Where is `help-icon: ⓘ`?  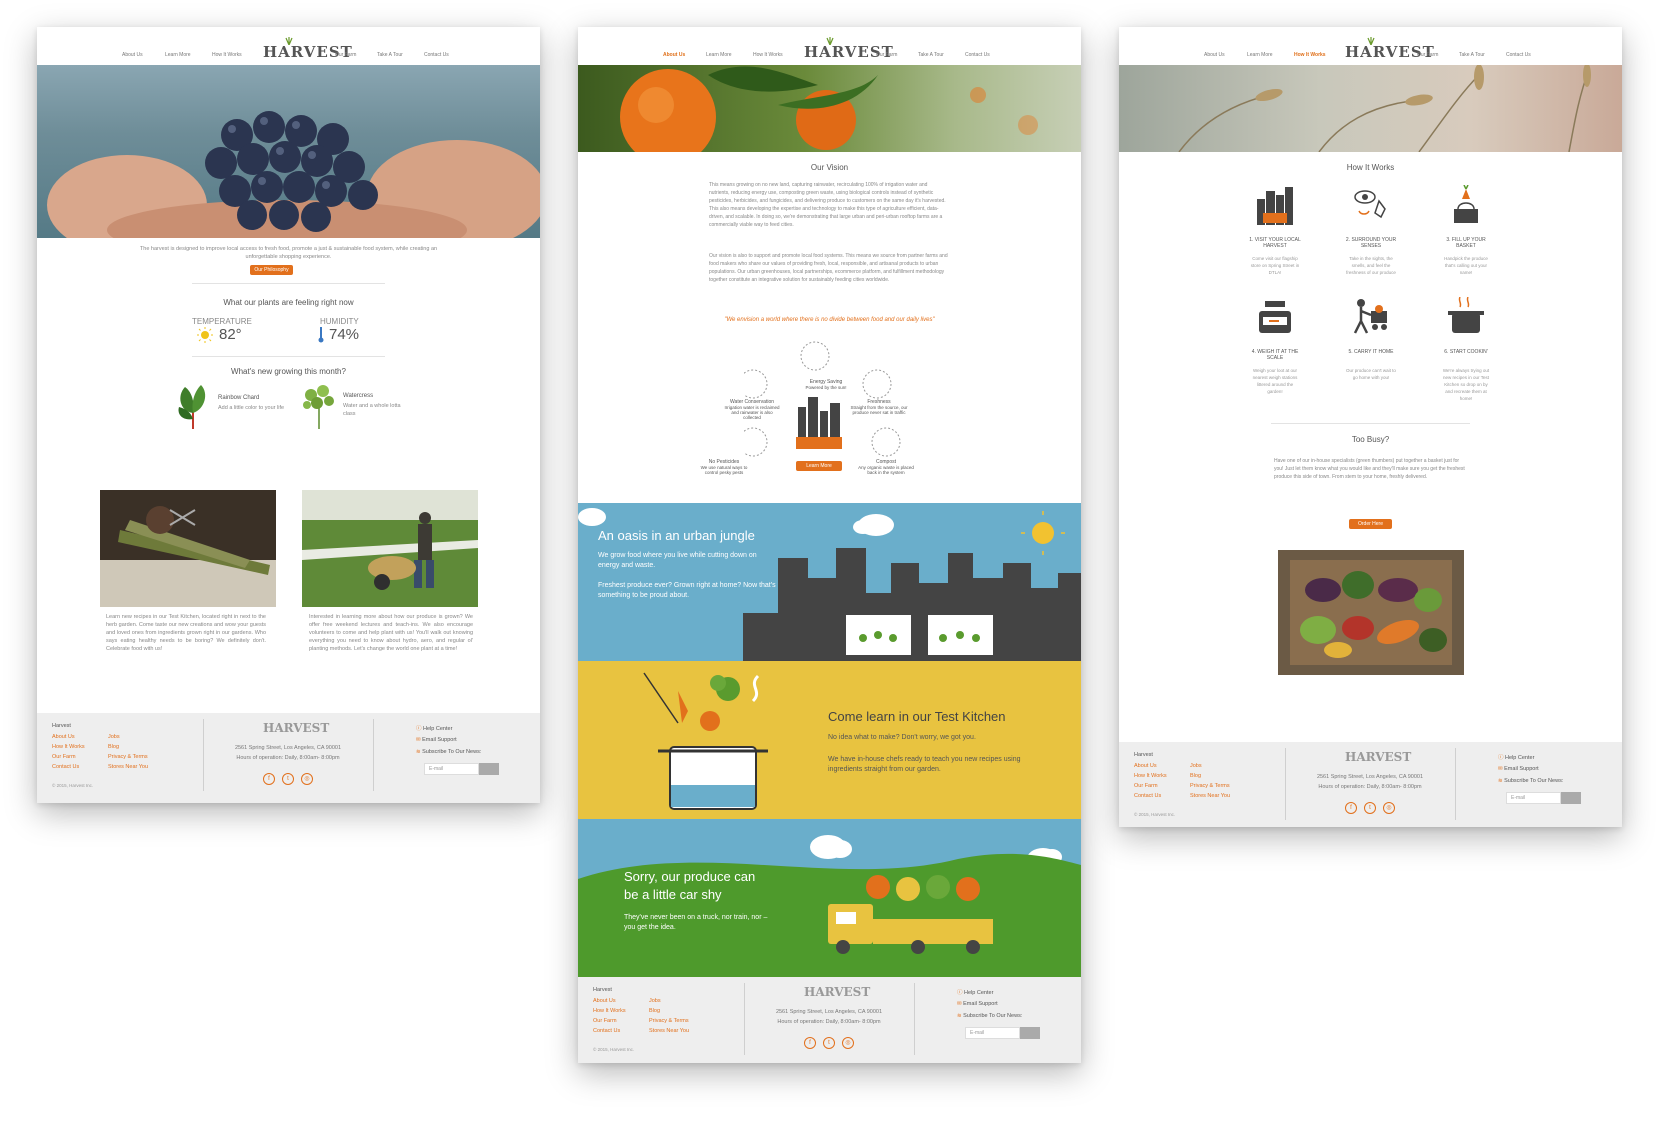 help-icon: ⓘ is located at coordinates (960, 993).